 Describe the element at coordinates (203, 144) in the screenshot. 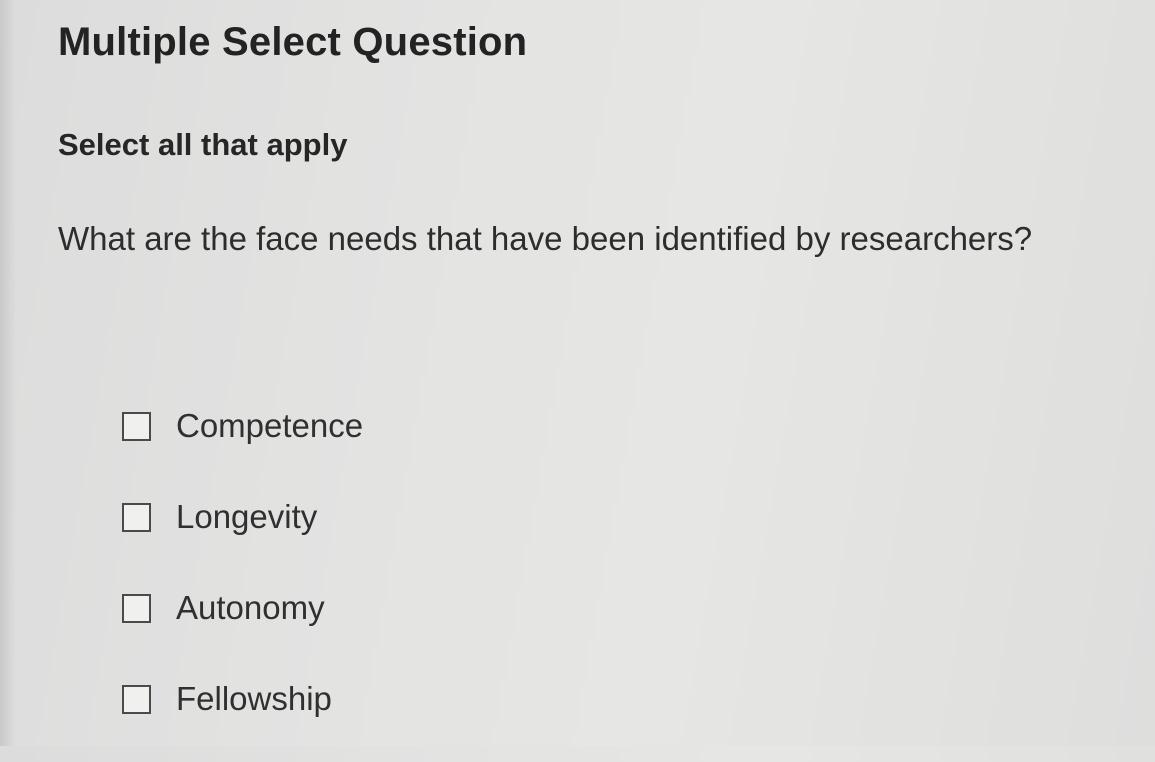

I see `question-instruction: Select all that apply` at that location.